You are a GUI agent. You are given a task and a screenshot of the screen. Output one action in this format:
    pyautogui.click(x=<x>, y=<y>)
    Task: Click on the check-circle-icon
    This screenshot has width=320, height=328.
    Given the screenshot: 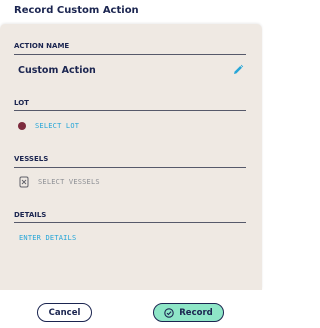 What is the action you would take?
    pyautogui.click(x=169, y=312)
    